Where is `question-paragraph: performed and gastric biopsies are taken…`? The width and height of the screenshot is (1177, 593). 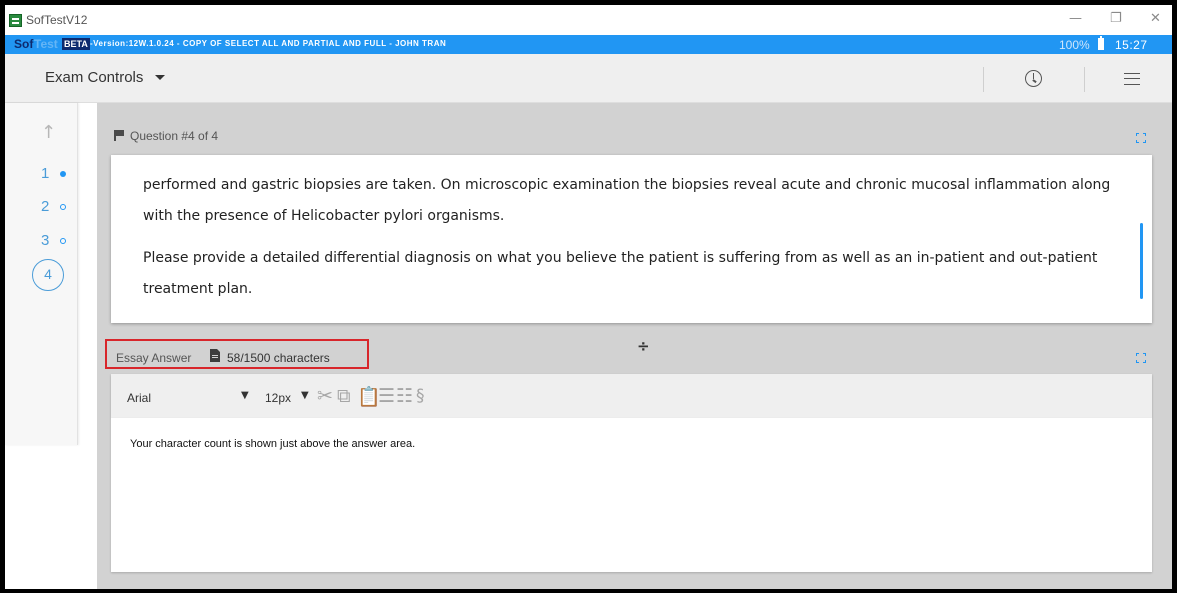
question-paragraph: performed and gastric biopsies are taken… is located at coordinates (627, 200).